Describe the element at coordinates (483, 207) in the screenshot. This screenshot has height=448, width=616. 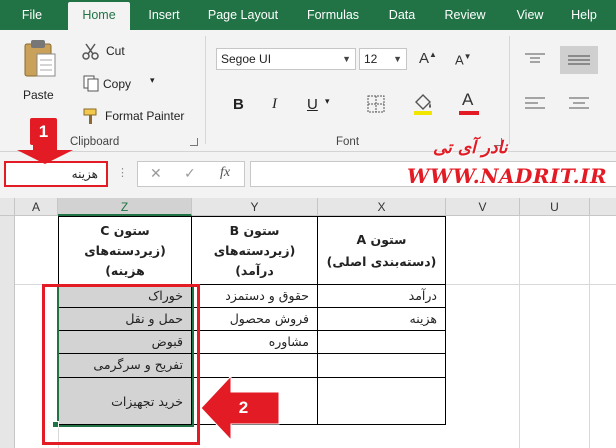
I see `column-header-v: V` at that location.